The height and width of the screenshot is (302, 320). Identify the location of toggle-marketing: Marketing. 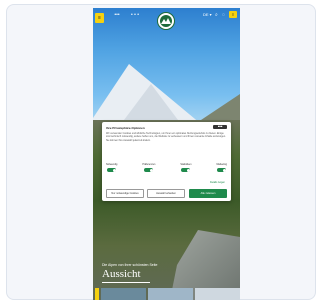
(222, 170).